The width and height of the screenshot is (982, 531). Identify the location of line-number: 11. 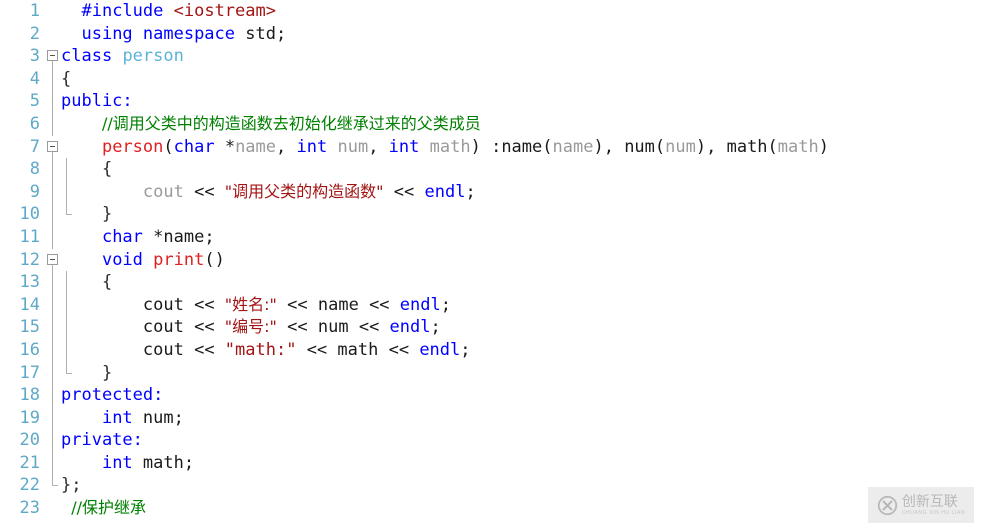
(29, 236).